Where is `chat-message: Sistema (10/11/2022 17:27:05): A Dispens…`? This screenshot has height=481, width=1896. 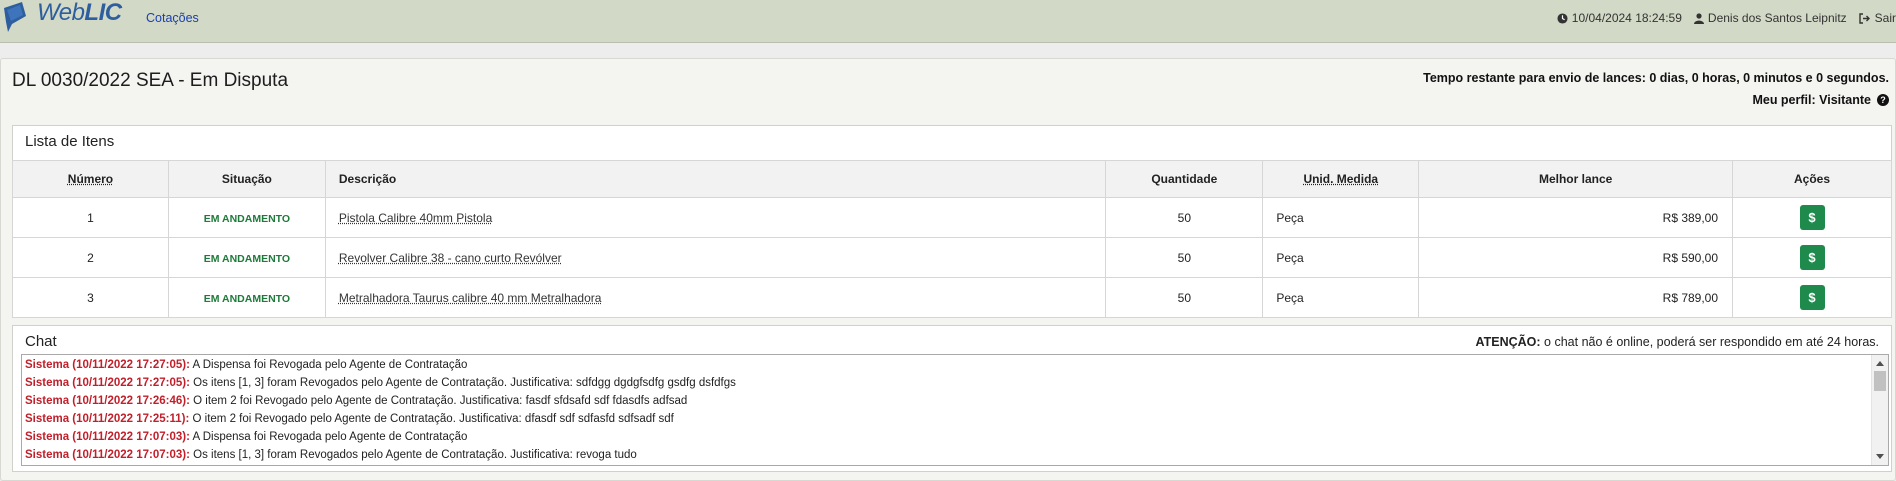
chat-message: Sistema (10/11/2022 17:27:05): A Dispens… is located at coordinates (246, 365).